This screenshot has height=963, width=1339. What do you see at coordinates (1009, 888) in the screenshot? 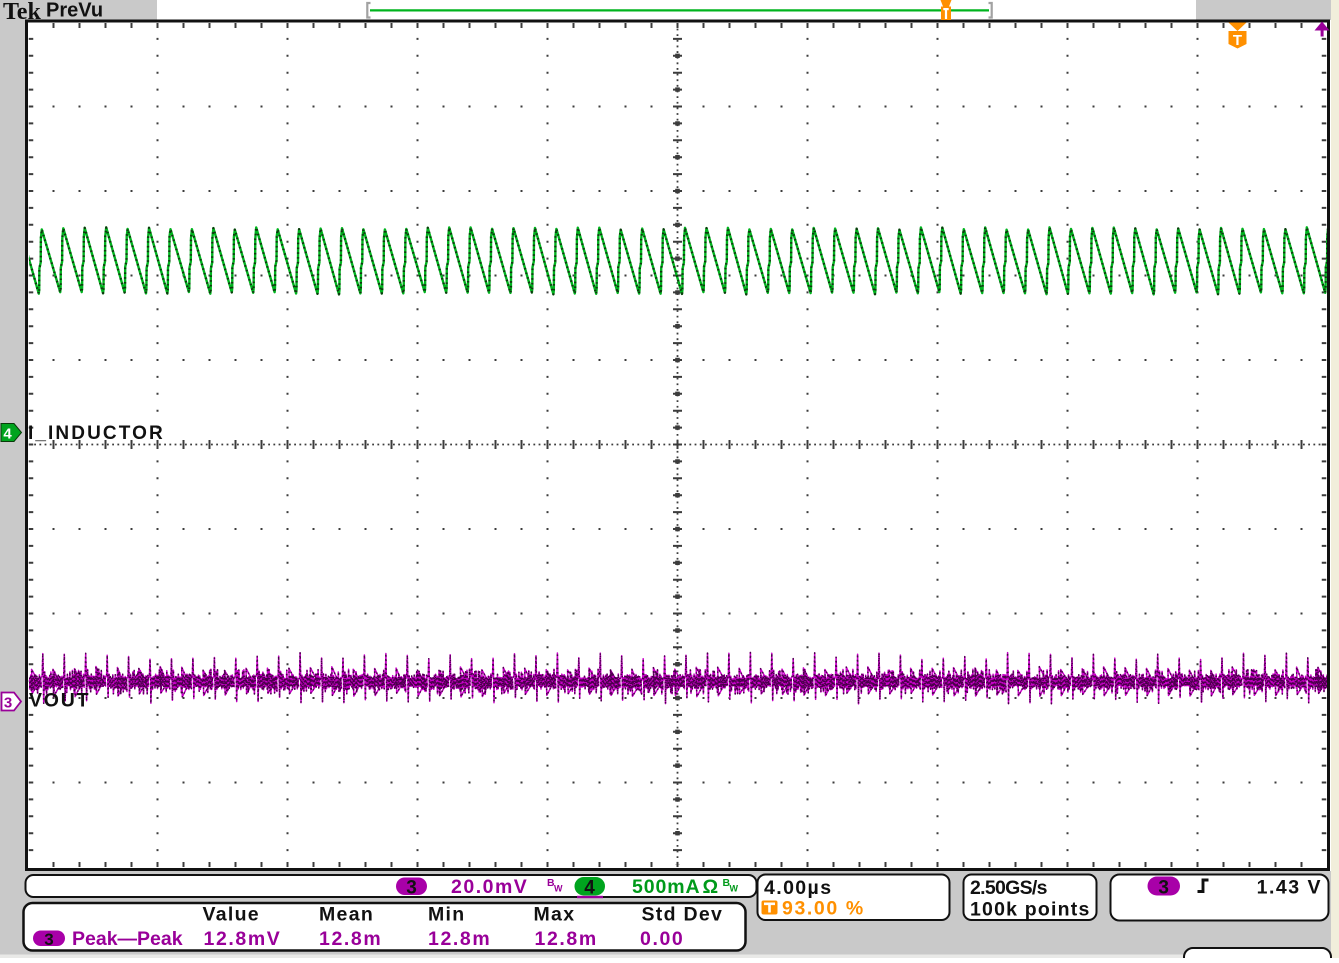
I see `svg-text: 2.50GS/s` at bounding box center [1009, 888].